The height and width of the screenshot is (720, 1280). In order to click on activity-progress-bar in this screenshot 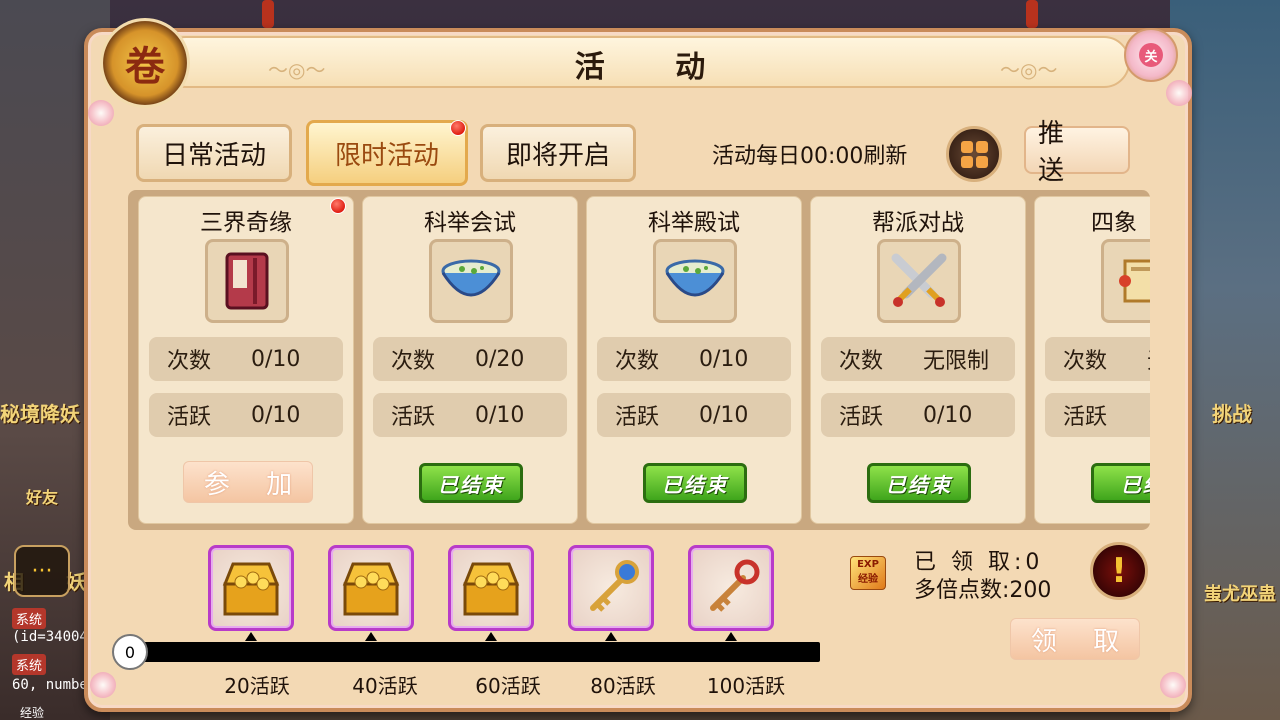, I will do `click(474, 652)`.